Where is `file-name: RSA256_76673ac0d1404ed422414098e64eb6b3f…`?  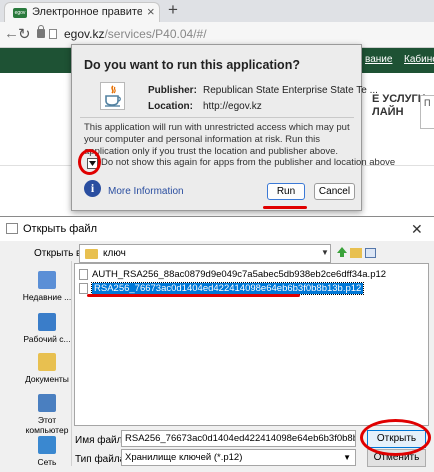 file-name: RSA256_76673ac0d1404ed422414098e64eb6b3f… is located at coordinates (227, 288).